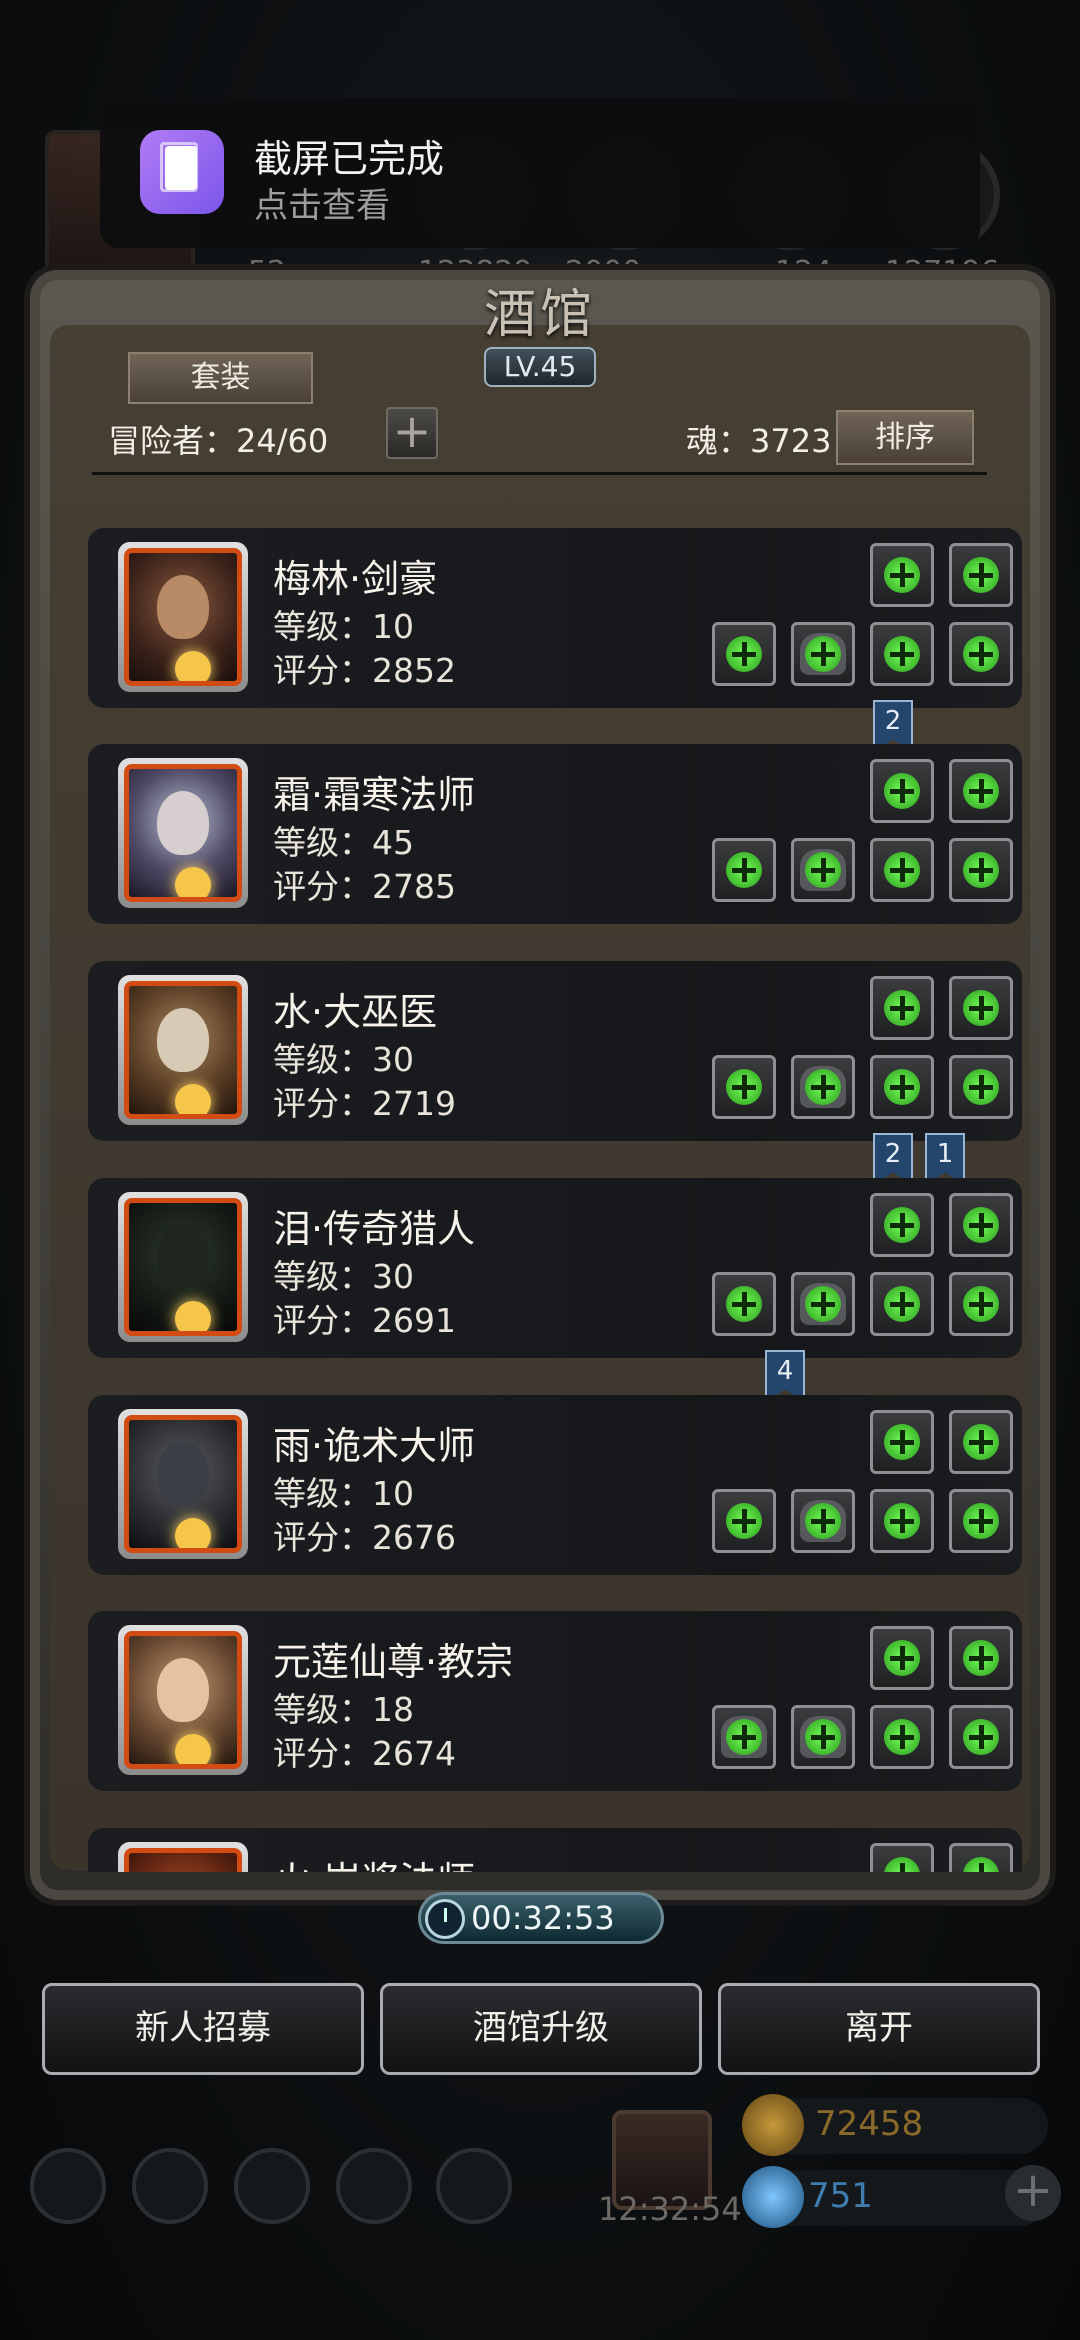 Image resolution: width=1080 pixels, height=2340 pixels. Describe the element at coordinates (555, 1268) in the screenshot. I see `hero-card: 泪·传奇猎人 等级：30 评分：2691` at that location.